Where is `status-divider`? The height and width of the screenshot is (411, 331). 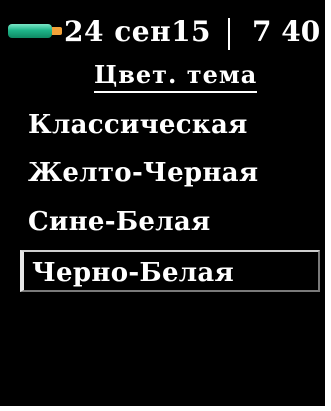
status-divider is located at coordinates (229, 34).